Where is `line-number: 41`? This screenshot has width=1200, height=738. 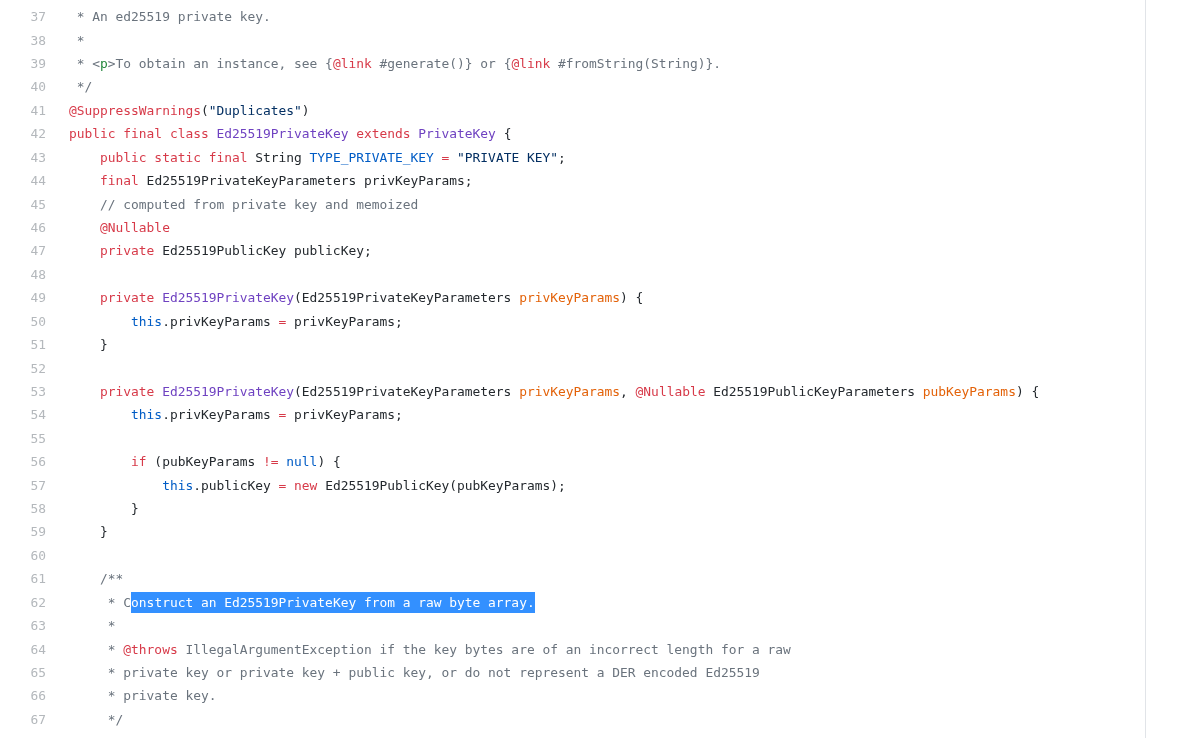
line-number: 41 is located at coordinates (37, 110).